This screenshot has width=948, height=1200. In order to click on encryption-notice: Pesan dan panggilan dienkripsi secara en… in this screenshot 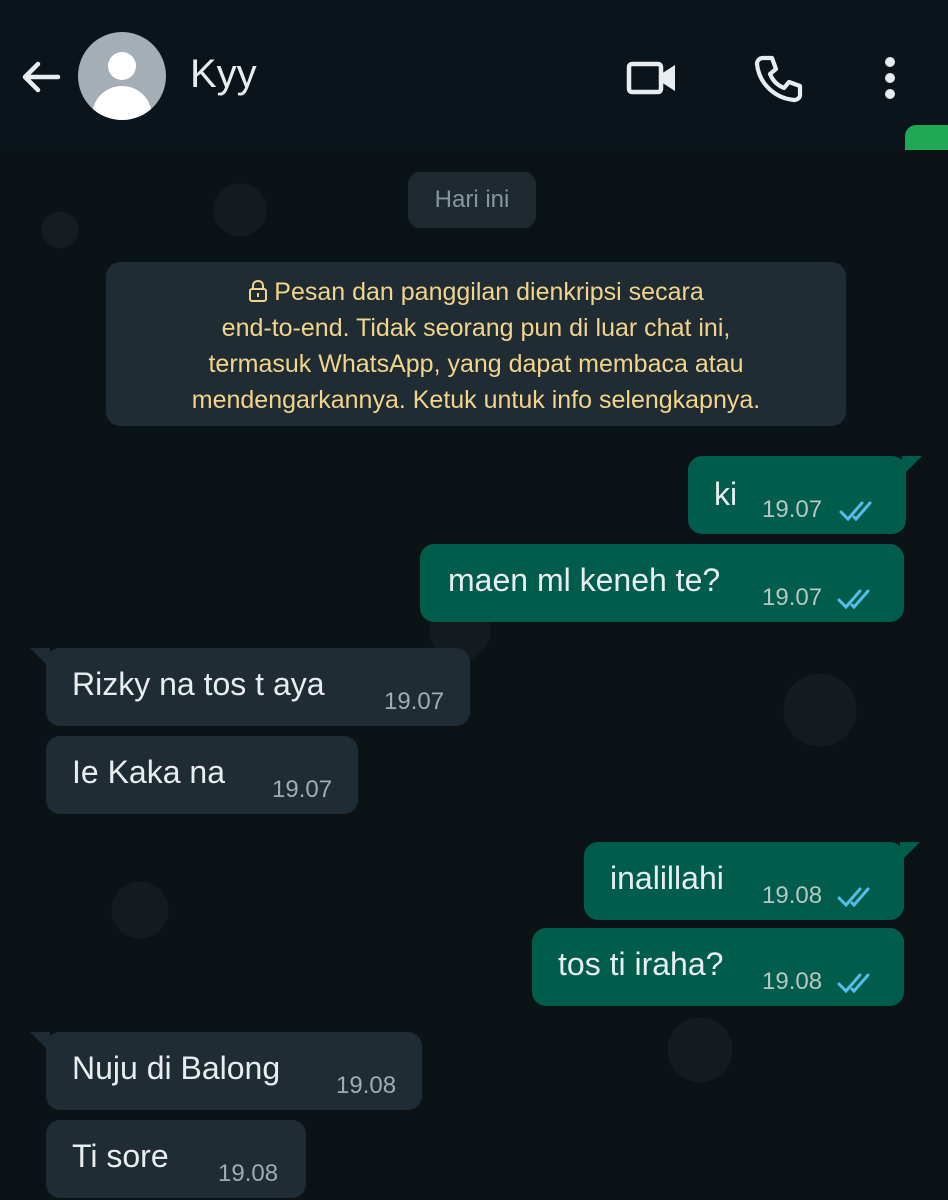, I will do `click(476, 344)`.